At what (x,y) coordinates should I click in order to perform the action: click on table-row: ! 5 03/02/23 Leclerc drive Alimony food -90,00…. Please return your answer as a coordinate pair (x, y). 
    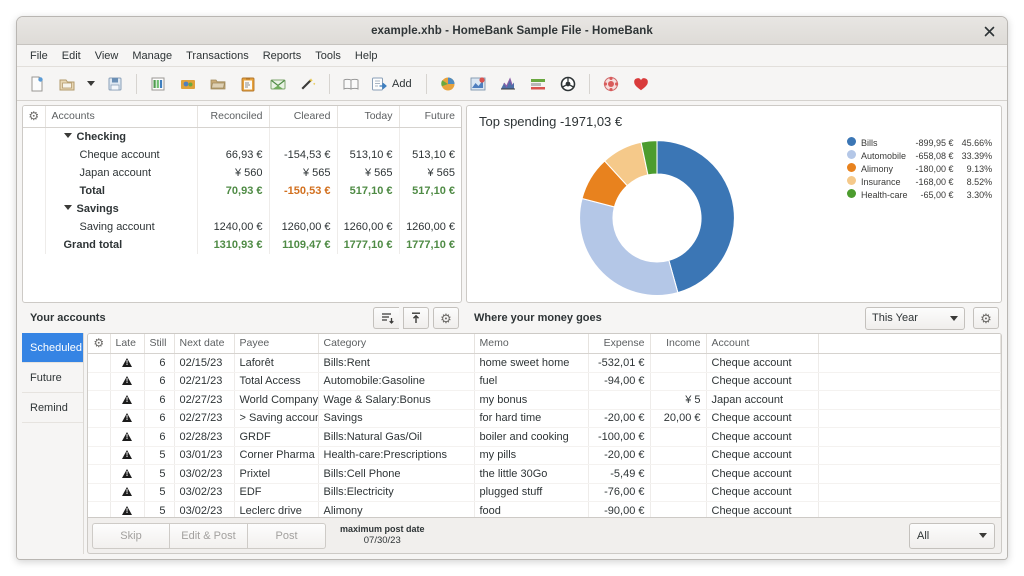
    Looking at the image, I should click on (544, 509).